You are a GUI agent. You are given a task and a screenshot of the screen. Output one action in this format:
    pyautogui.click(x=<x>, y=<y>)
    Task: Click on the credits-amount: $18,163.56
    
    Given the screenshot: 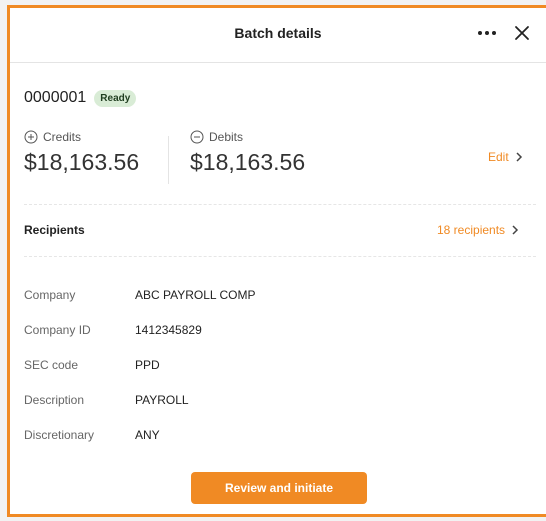 What is the action you would take?
    pyautogui.click(x=82, y=162)
    